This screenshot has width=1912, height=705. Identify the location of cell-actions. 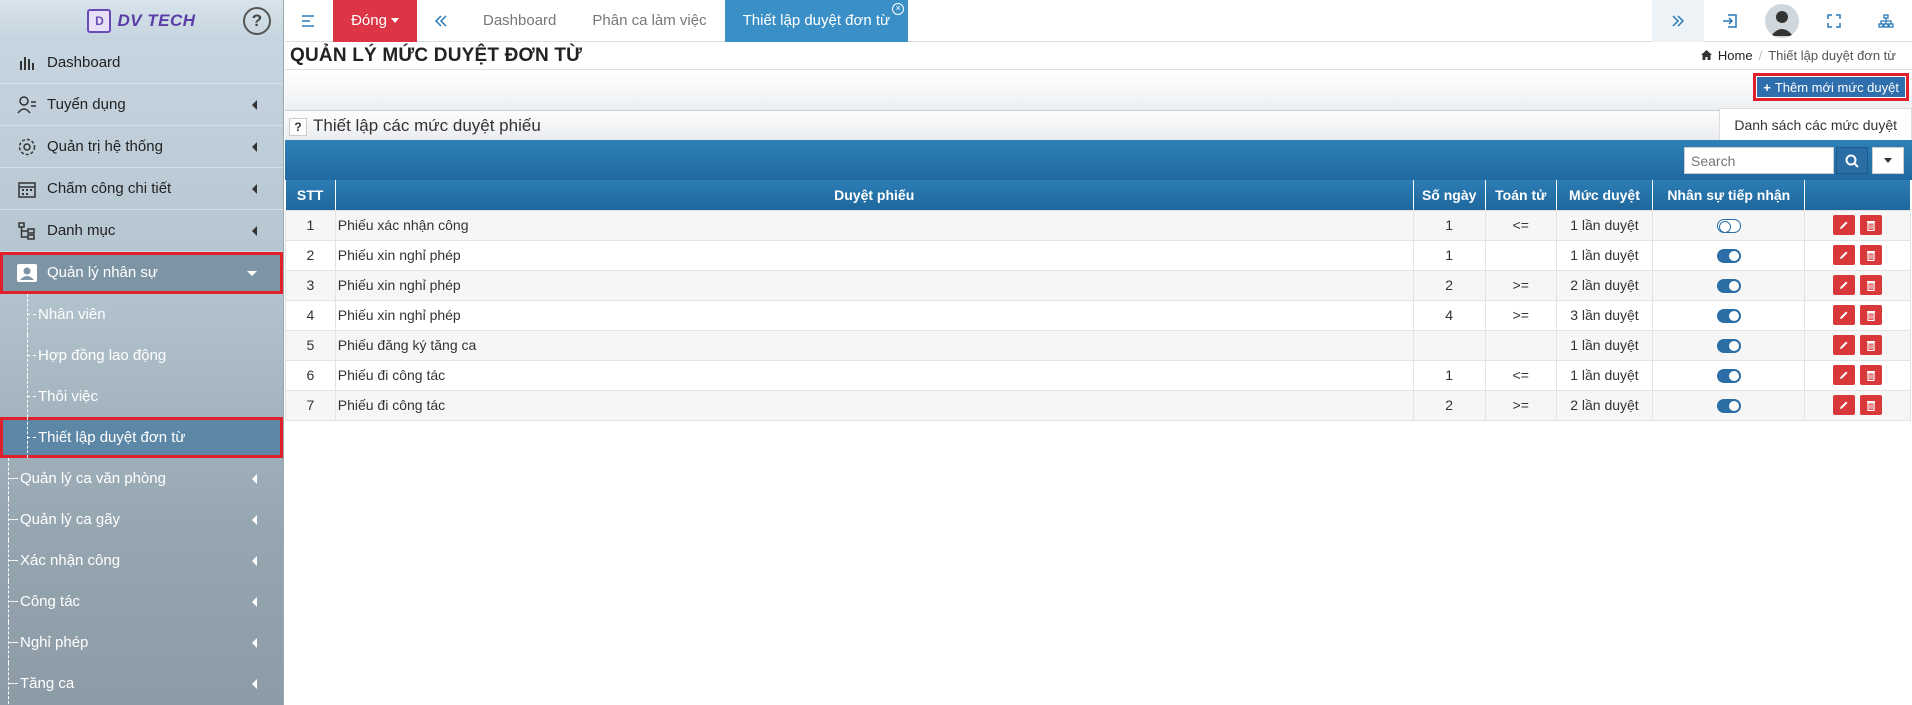
(1857, 225).